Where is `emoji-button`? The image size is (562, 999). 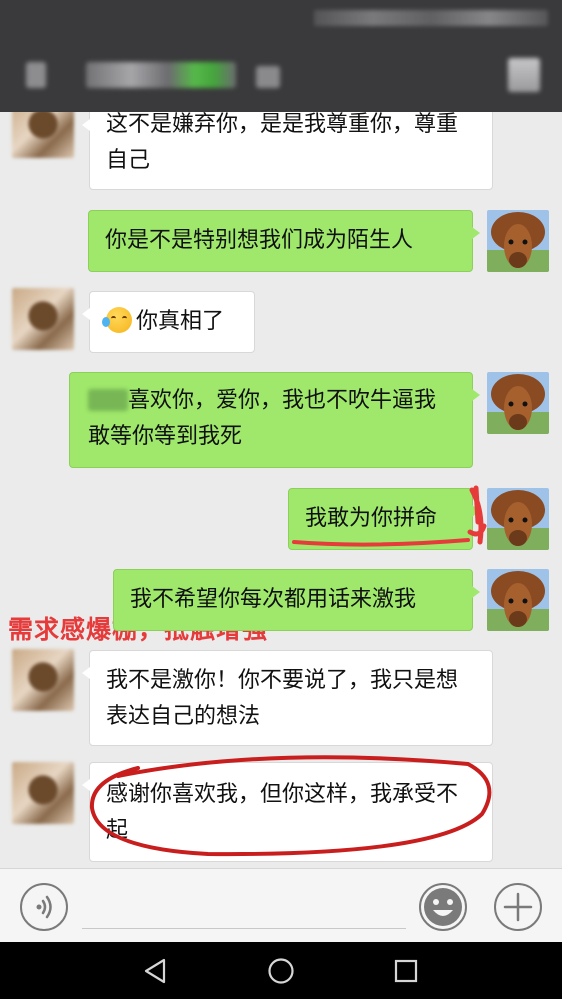 emoji-button is located at coordinates (443, 907).